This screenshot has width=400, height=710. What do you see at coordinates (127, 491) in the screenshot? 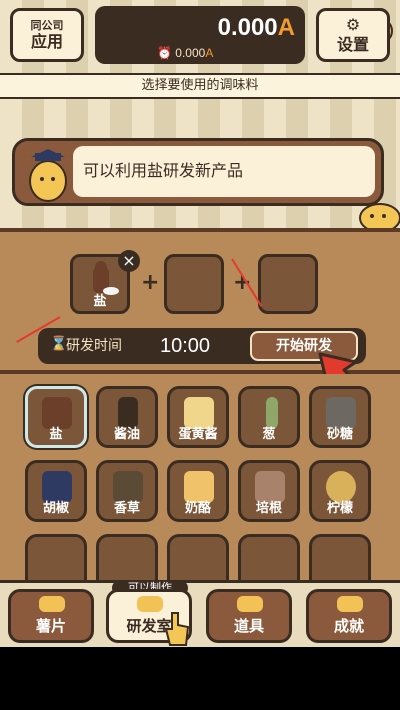
I see `ingredient-vanilla: 香草` at bounding box center [127, 491].